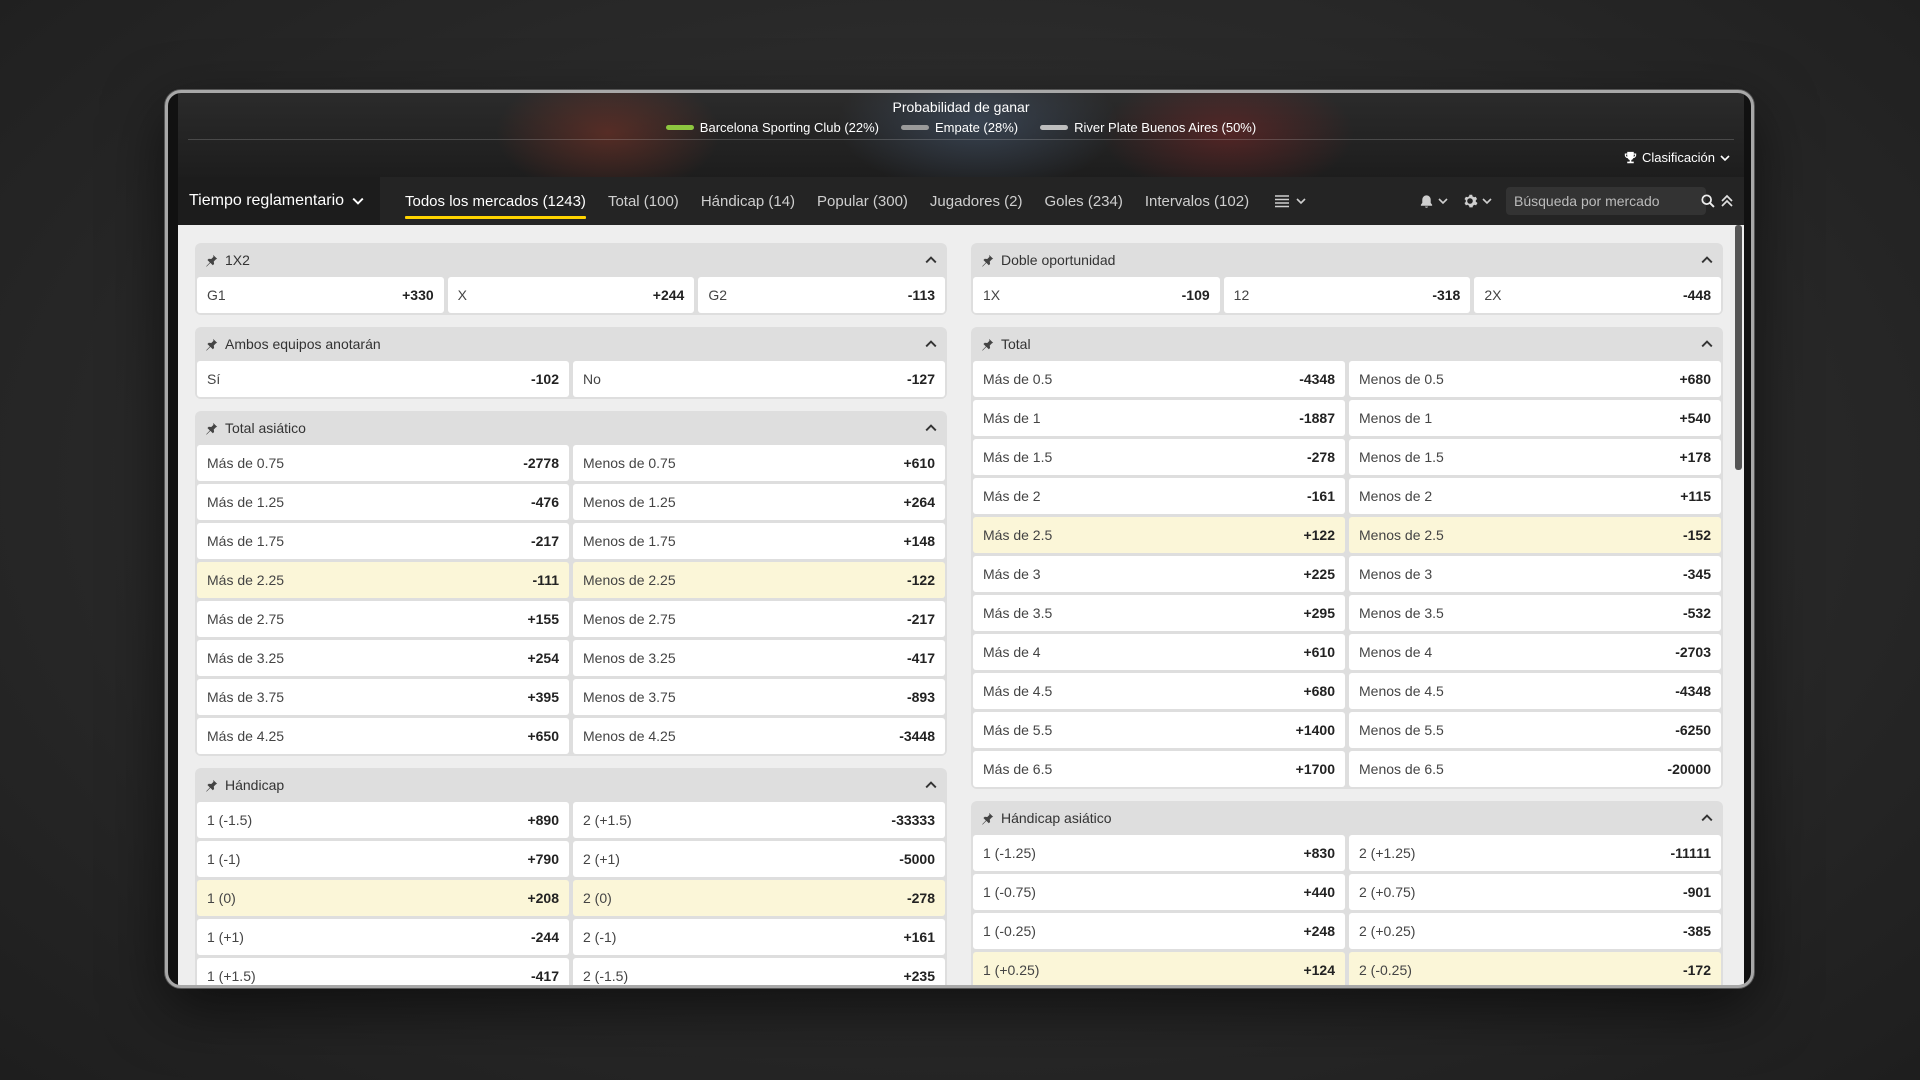 The width and height of the screenshot is (1920, 1080). I want to click on odds-button: Menos de 0.75 +610, so click(759, 463).